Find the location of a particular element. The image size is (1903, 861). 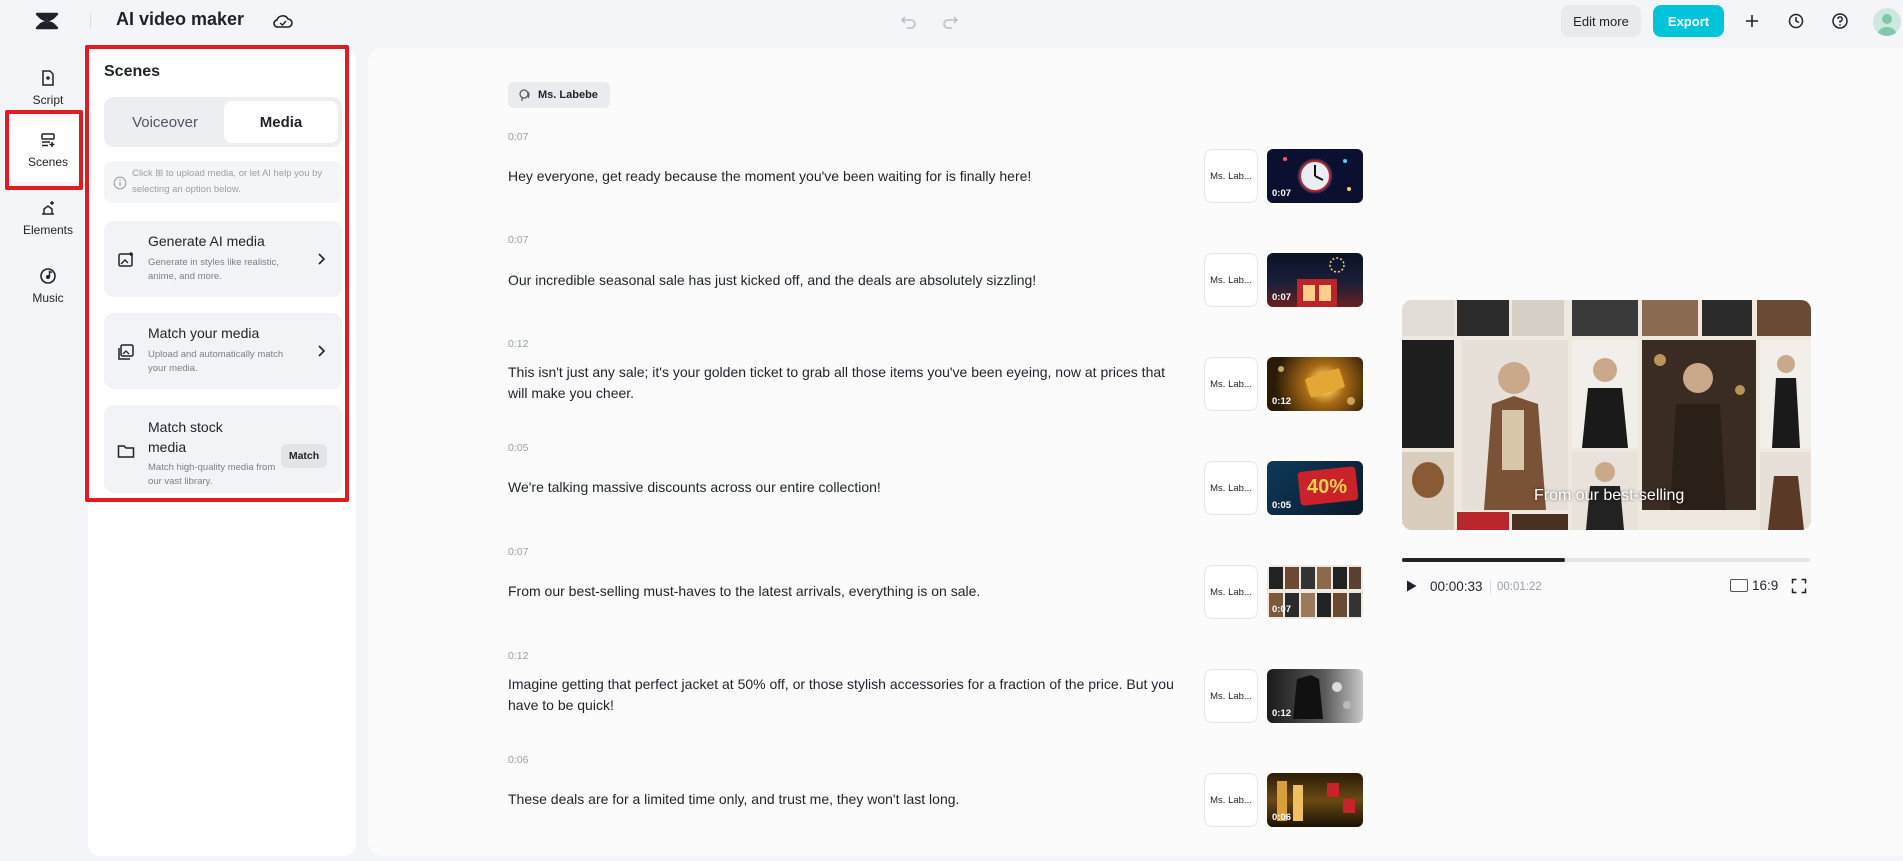

scene-duration: 0:06 is located at coordinates (1282, 817).